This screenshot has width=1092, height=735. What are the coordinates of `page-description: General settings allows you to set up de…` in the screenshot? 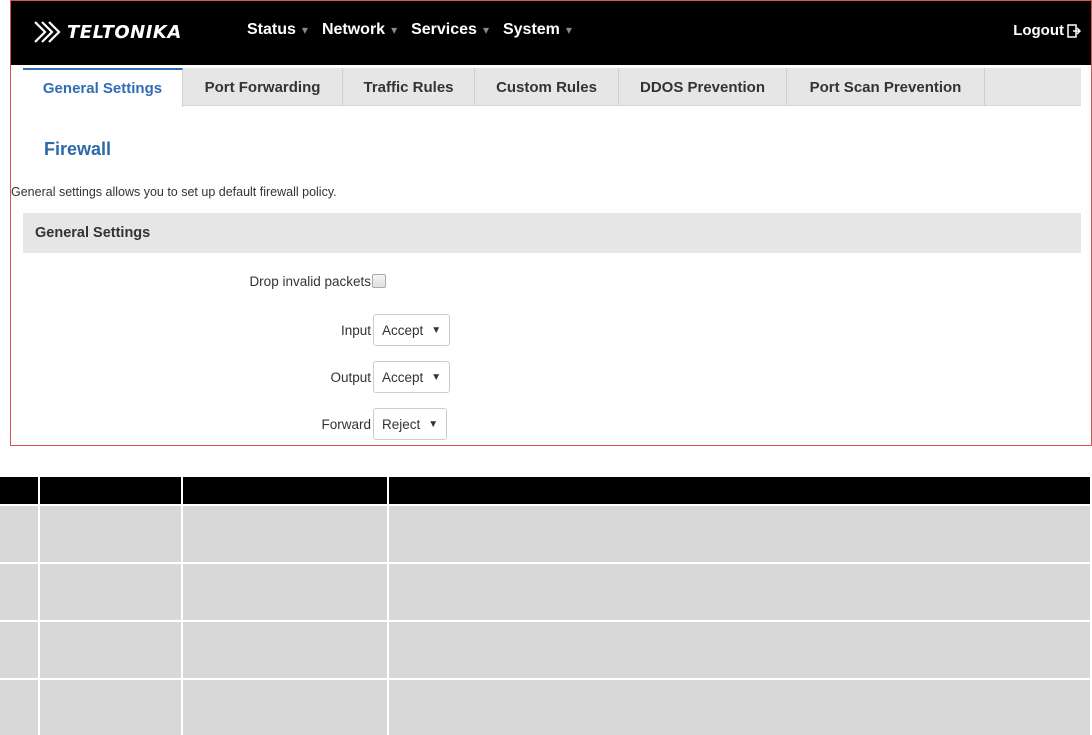 It's located at (174, 192).